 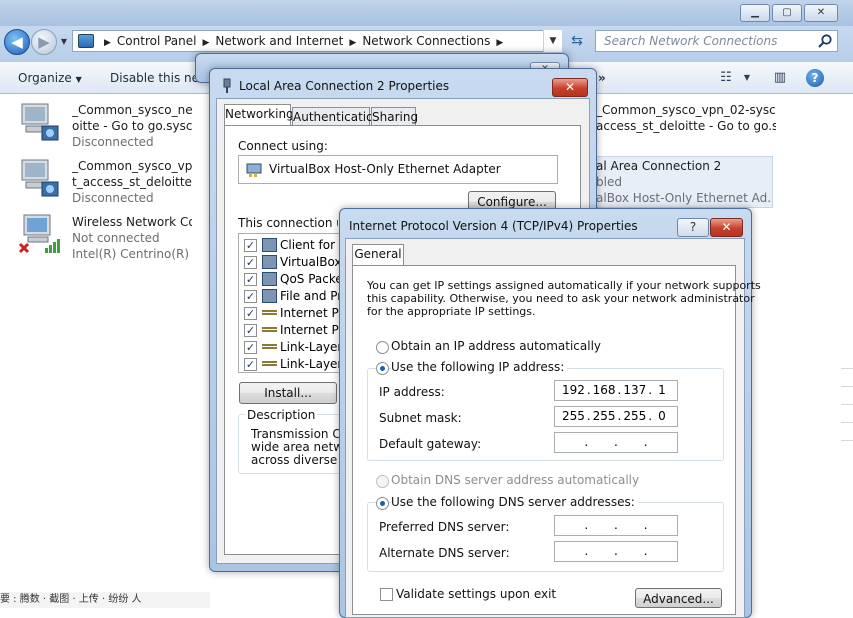 What do you see at coordinates (684, 166) in the screenshot?
I see `connection-name: al Area Connection 2` at bounding box center [684, 166].